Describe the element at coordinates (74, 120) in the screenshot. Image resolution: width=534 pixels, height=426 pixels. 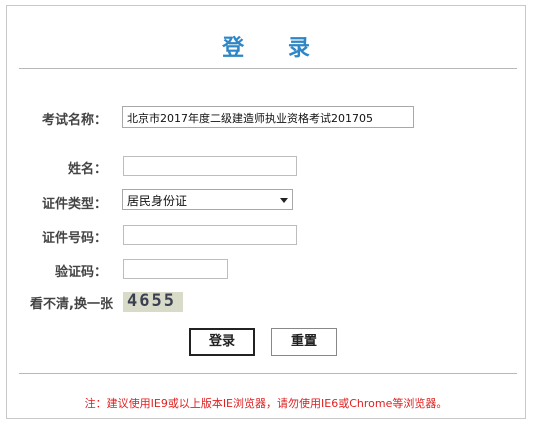
I see `exam-label: 考试名称：` at that location.